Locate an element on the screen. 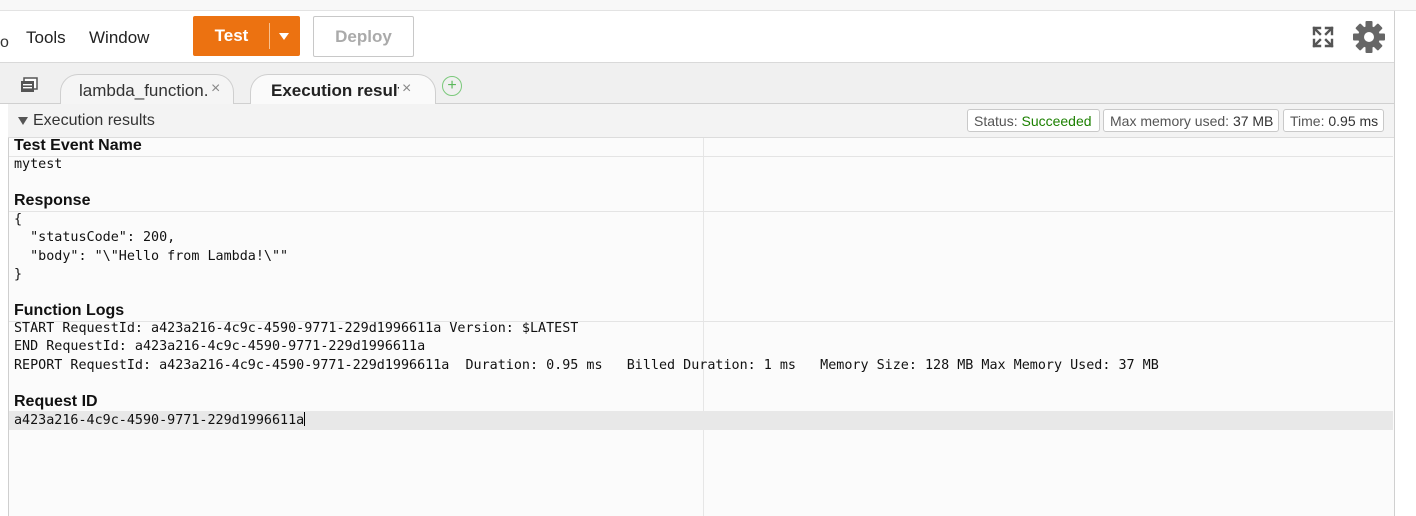  test-event-value: mytest is located at coordinates (38, 164).